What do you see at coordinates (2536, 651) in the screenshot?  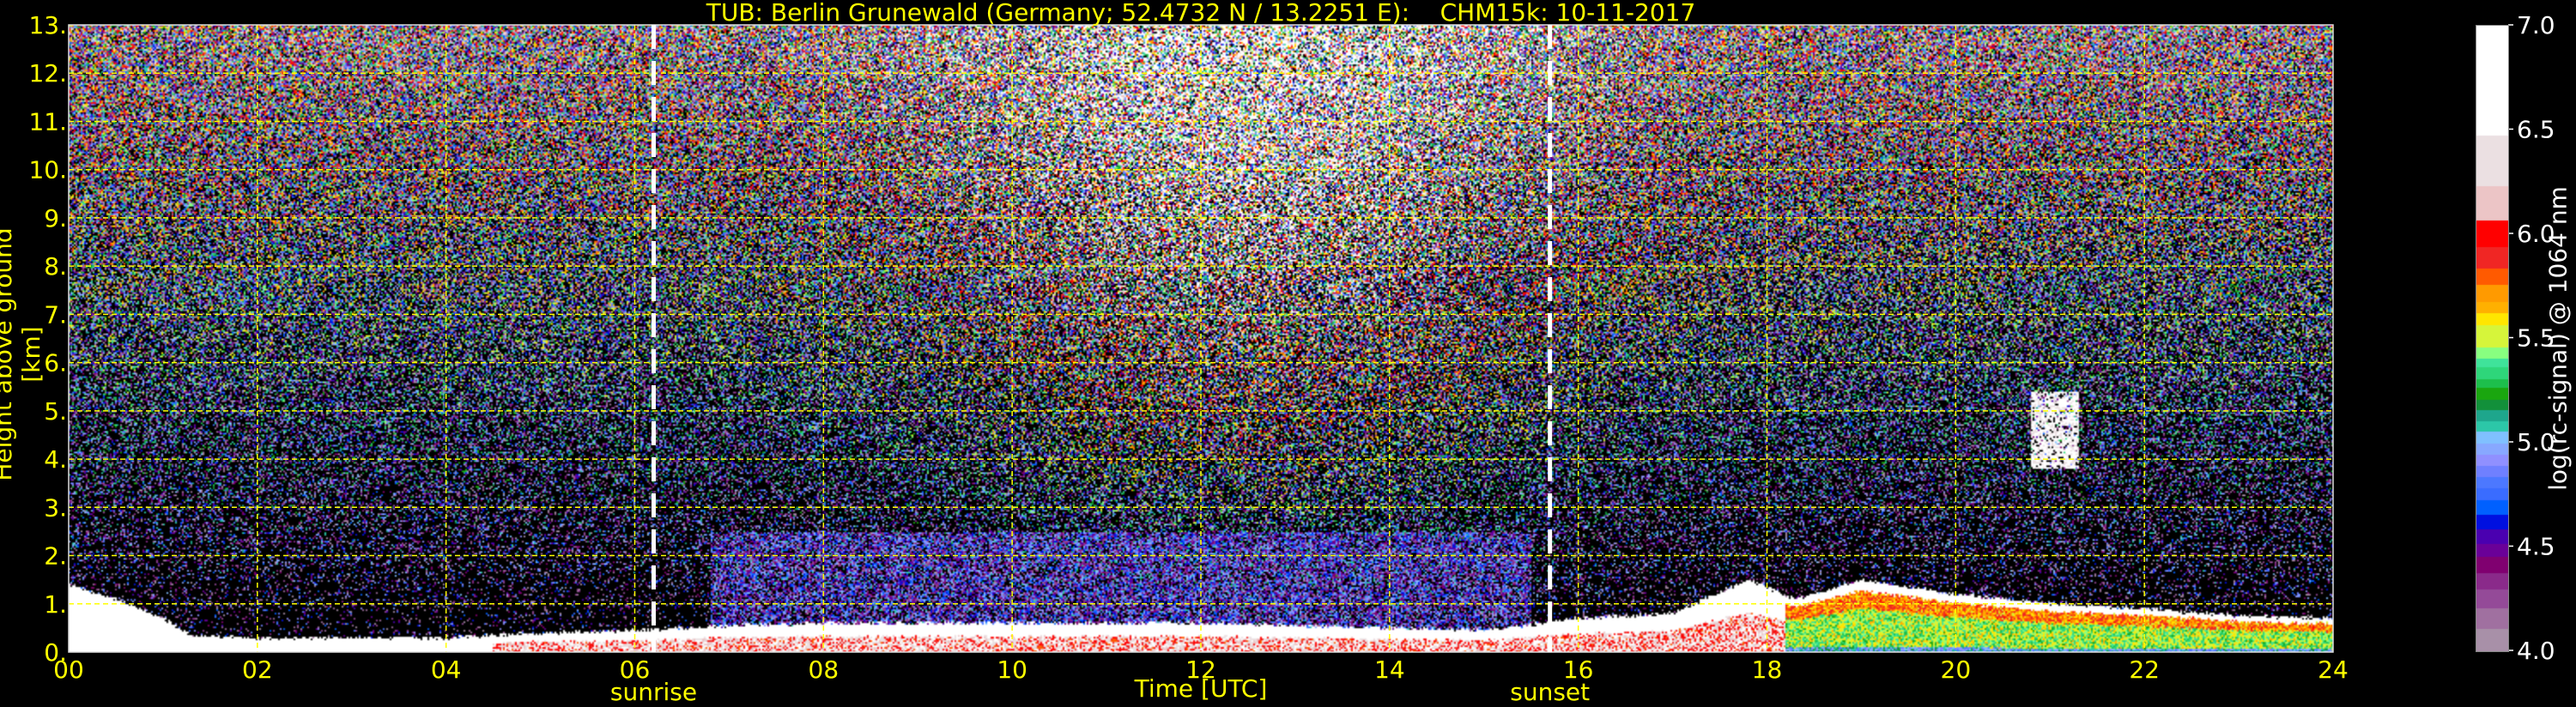 I see `colorbar-tick-label: 4.0` at bounding box center [2536, 651].